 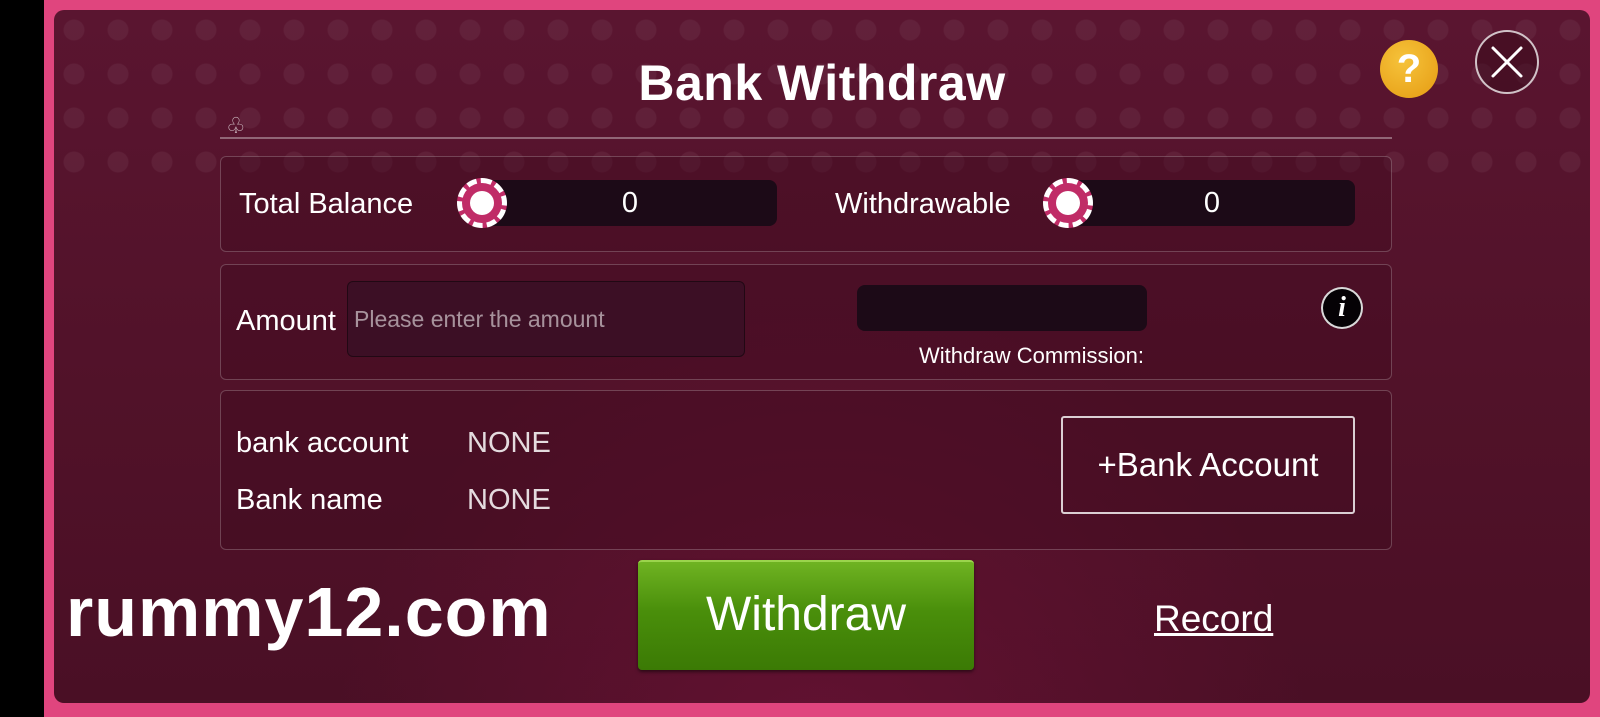 What do you see at coordinates (806, 322) in the screenshot?
I see `amount-panel: Amount Withdraw Commission: i` at bounding box center [806, 322].